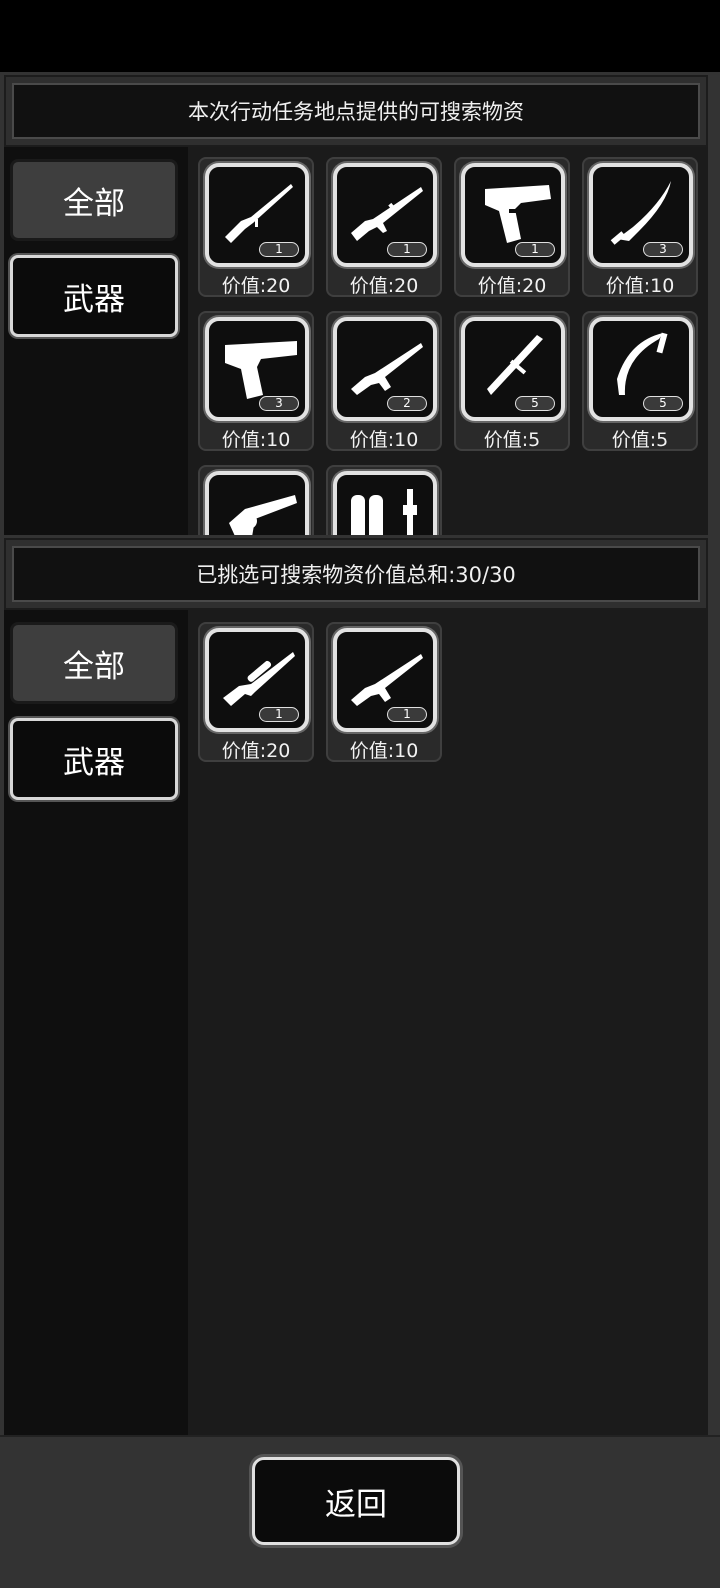 The width and height of the screenshot is (720, 1588). I want to click on available-item: 2 价值:10, so click(384, 381).